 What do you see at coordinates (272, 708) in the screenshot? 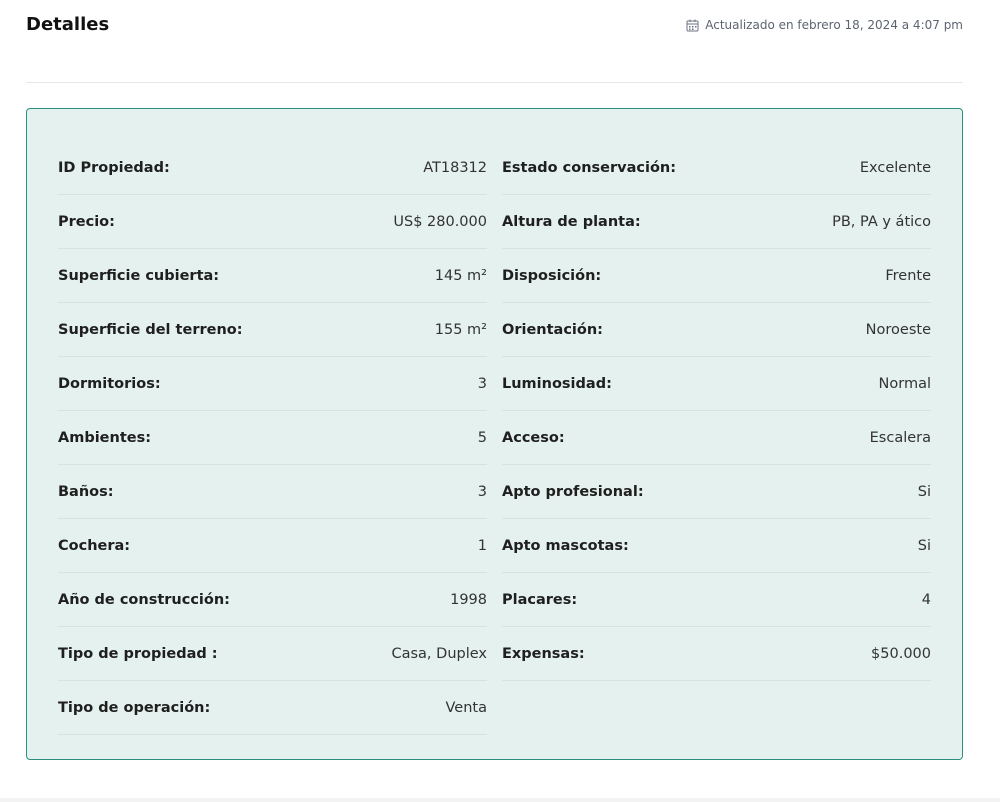
I see `detail-row: Tipo de operación: Venta` at bounding box center [272, 708].